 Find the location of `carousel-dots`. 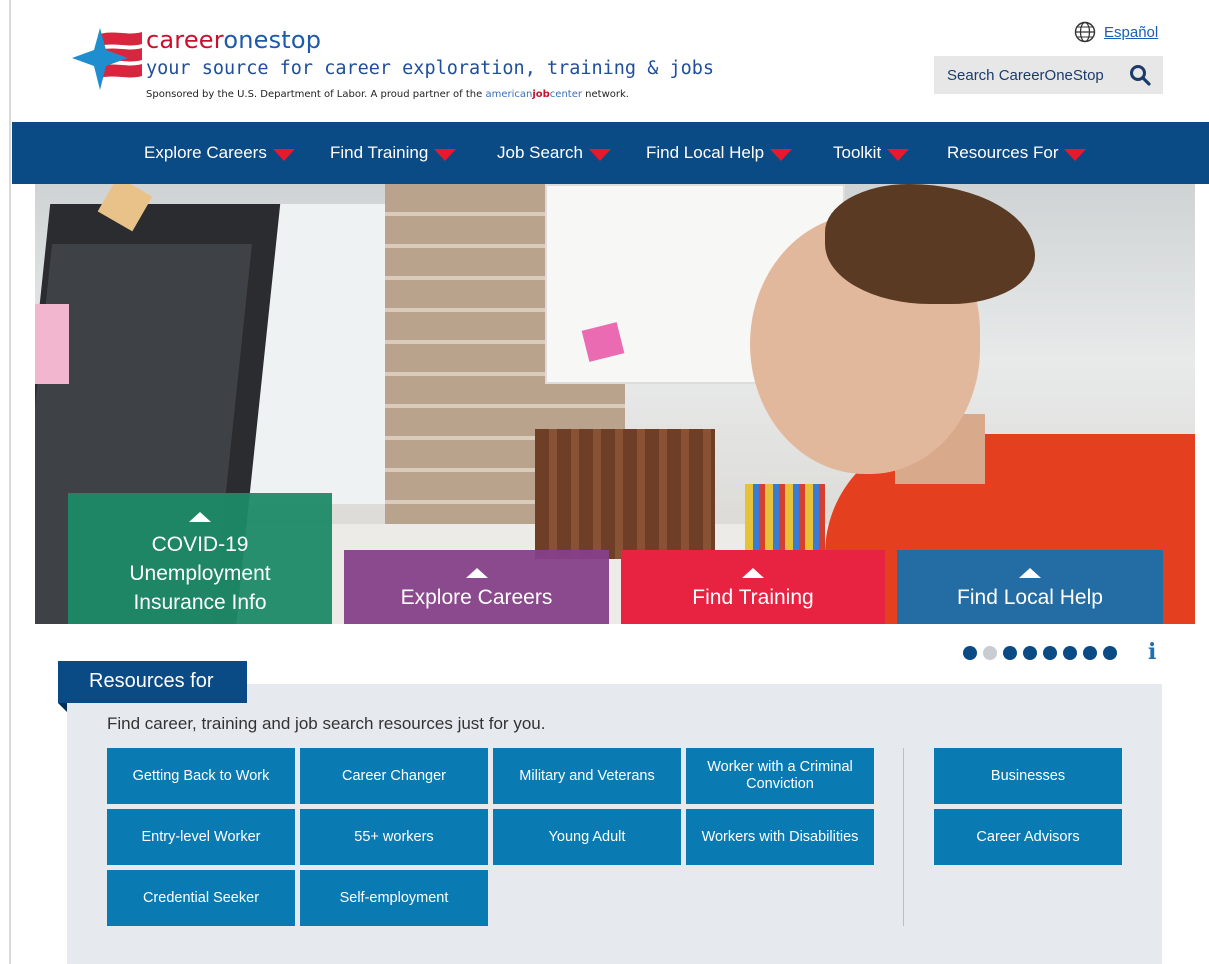

carousel-dots is located at coordinates (1040, 653).